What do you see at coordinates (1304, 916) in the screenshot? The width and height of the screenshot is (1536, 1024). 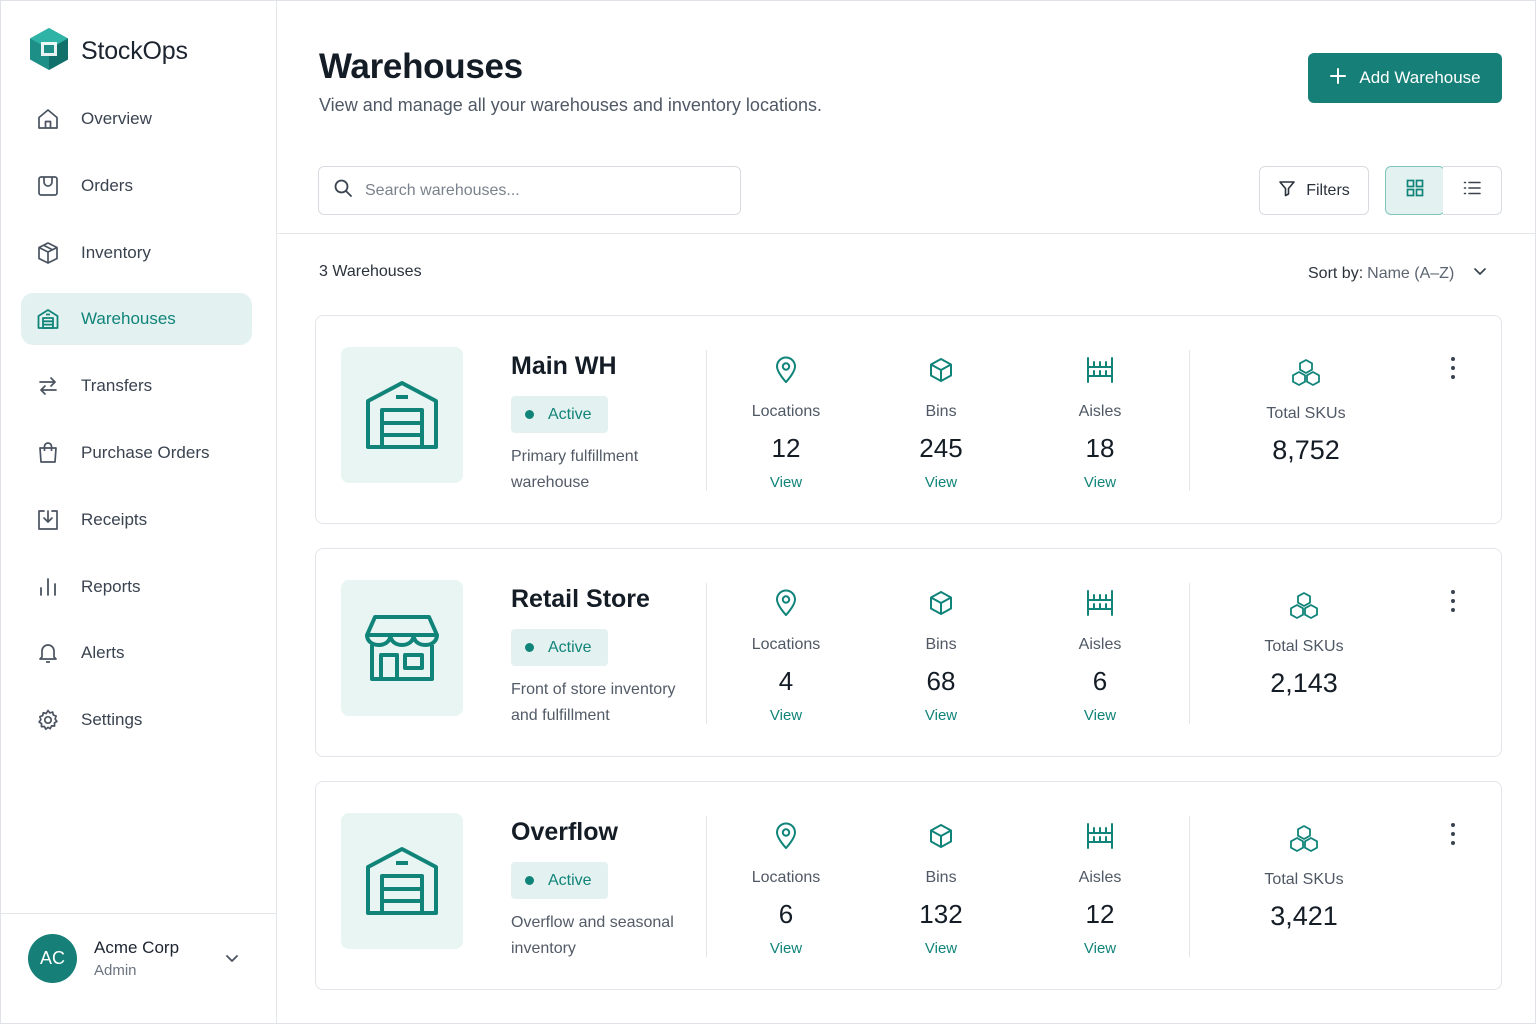 I see `total-skus-count: 3,421` at bounding box center [1304, 916].